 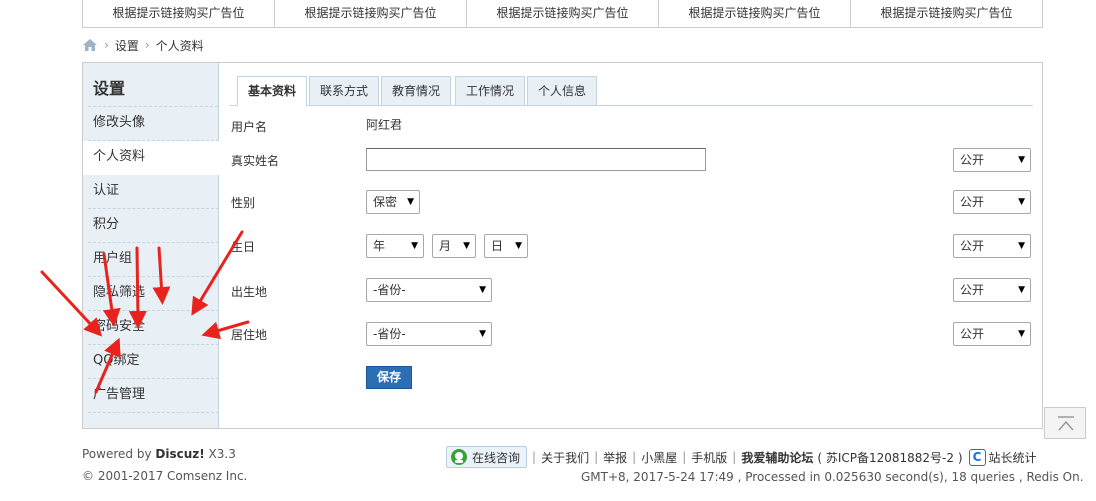 What do you see at coordinates (249, 335) in the screenshot?
I see `residence-label: 居住地` at bounding box center [249, 335].